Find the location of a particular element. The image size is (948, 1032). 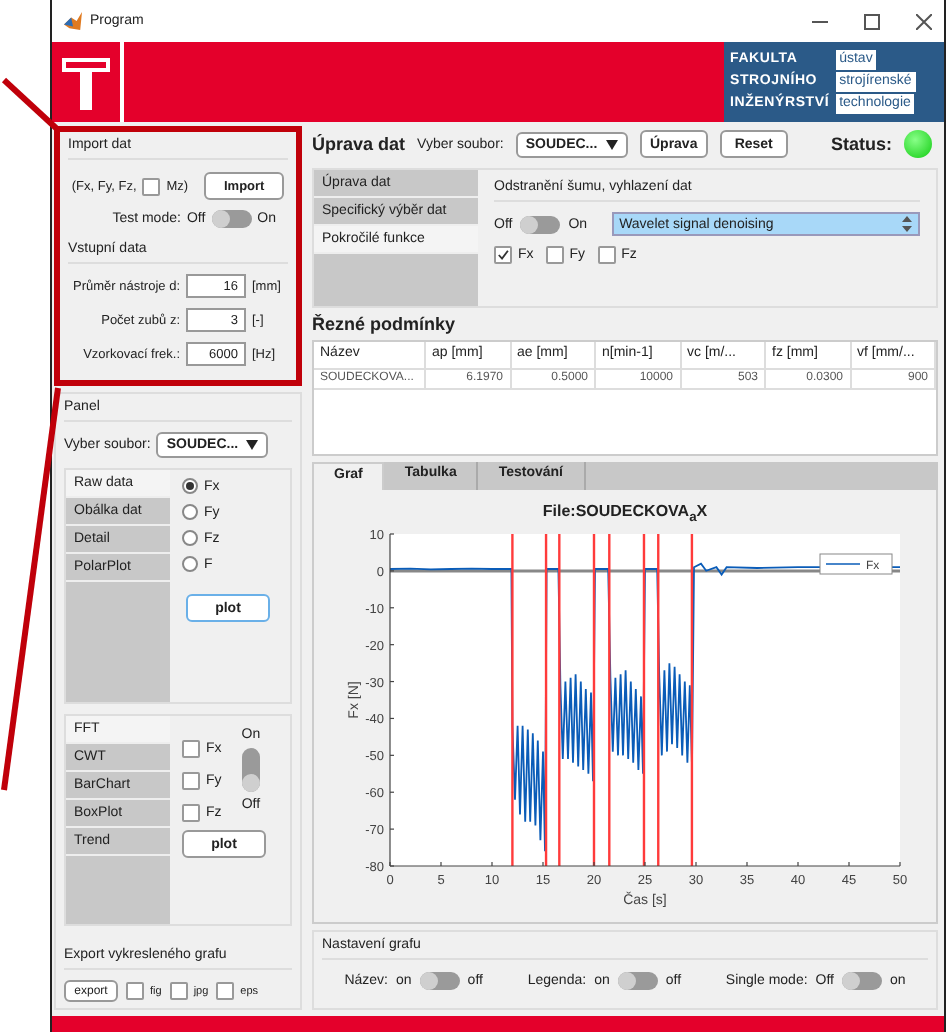

section-title: Řezné podmínky is located at coordinates (385, 324).